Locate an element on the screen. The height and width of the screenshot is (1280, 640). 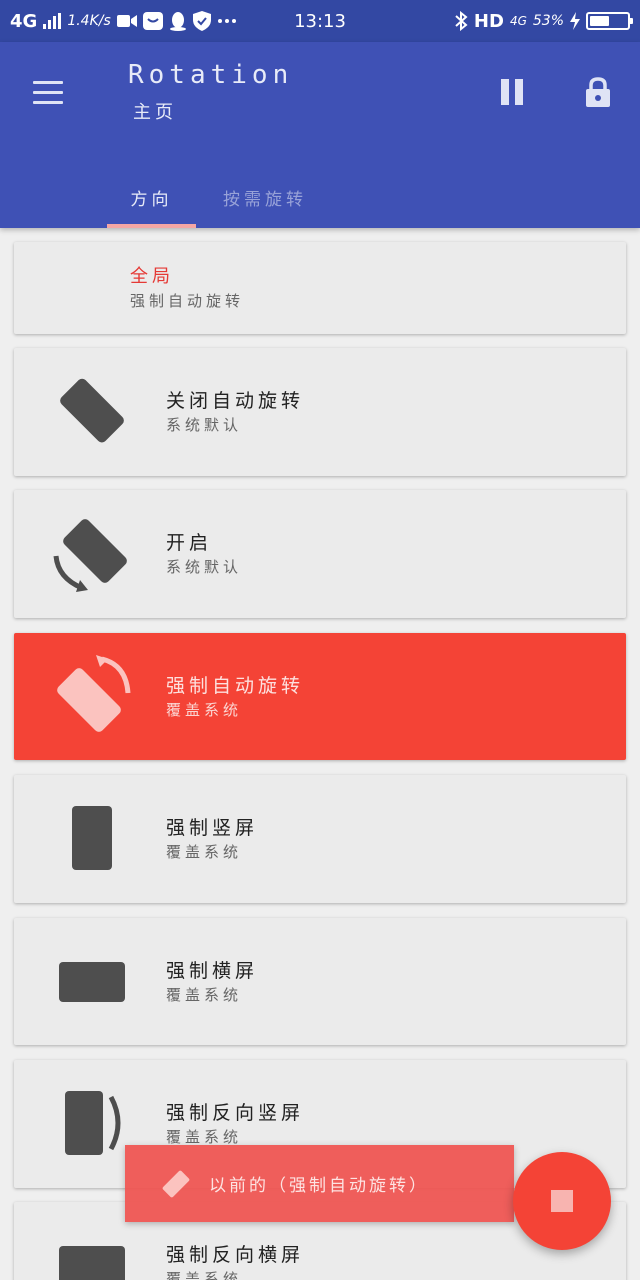
lock-icon is located at coordinates (598, 92).